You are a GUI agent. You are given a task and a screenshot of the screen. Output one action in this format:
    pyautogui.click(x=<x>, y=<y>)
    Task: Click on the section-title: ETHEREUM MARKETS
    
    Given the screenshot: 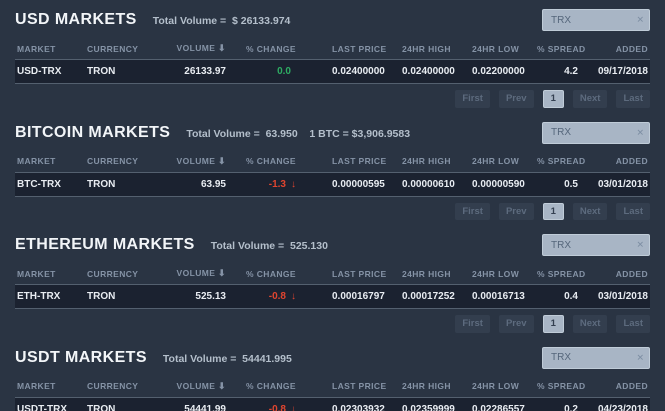 What is the action you would take?
    pyautogui.click(x=105, y=244)
    